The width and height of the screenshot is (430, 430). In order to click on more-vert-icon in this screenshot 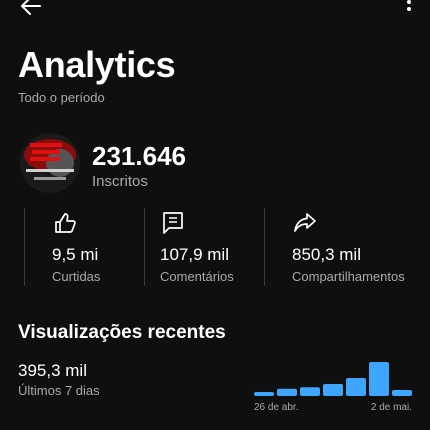, I will do `click(409, 5)`.